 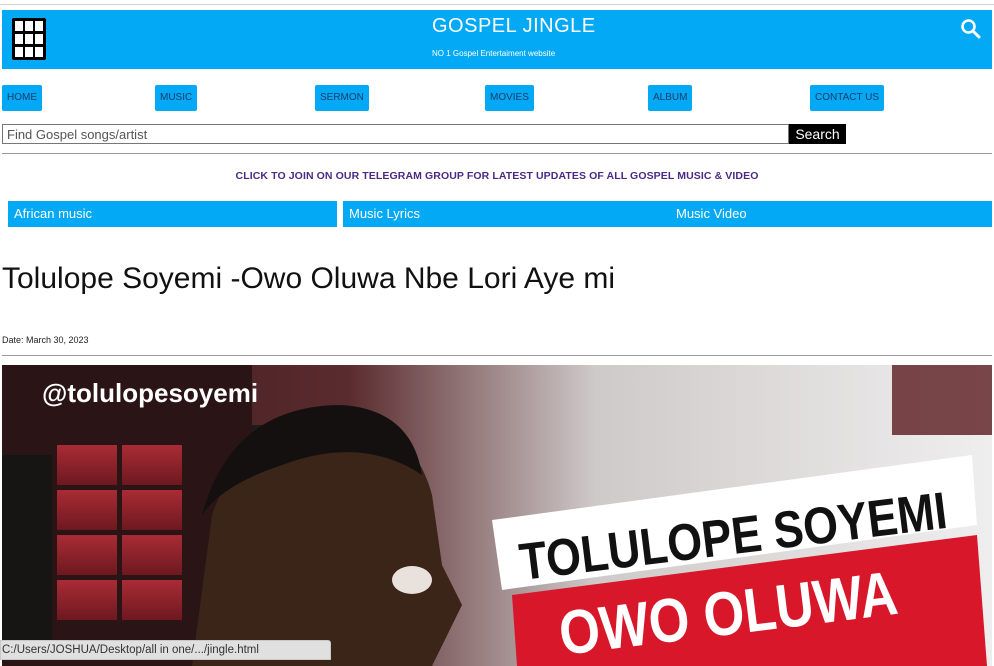 I want to click on grid-menu-icon, so click(x=29, y=39).